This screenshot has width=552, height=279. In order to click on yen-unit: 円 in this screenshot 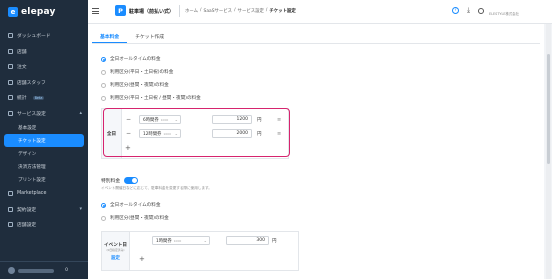, I will do `click(274, 241)`.